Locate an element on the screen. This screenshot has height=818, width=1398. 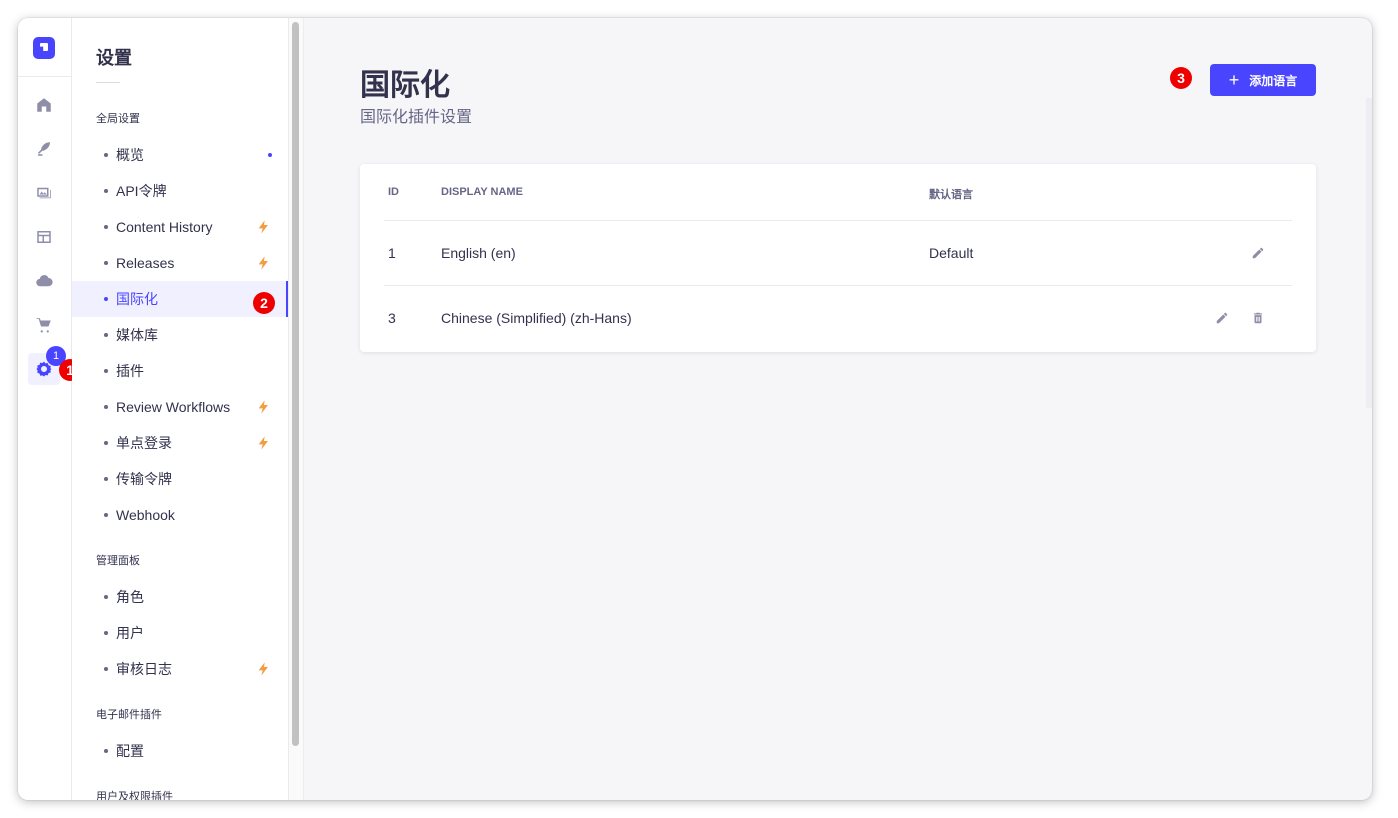
nav-item-content-history: Content History is located at coordinates (180, 227).